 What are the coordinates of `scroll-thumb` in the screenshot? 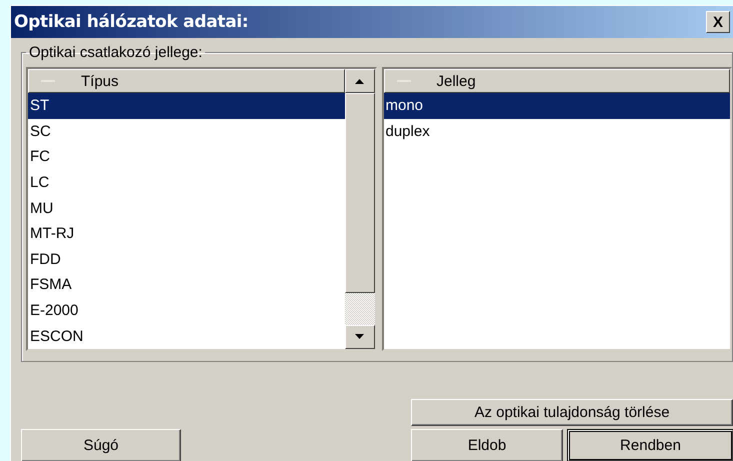 It's located at (359, 193).